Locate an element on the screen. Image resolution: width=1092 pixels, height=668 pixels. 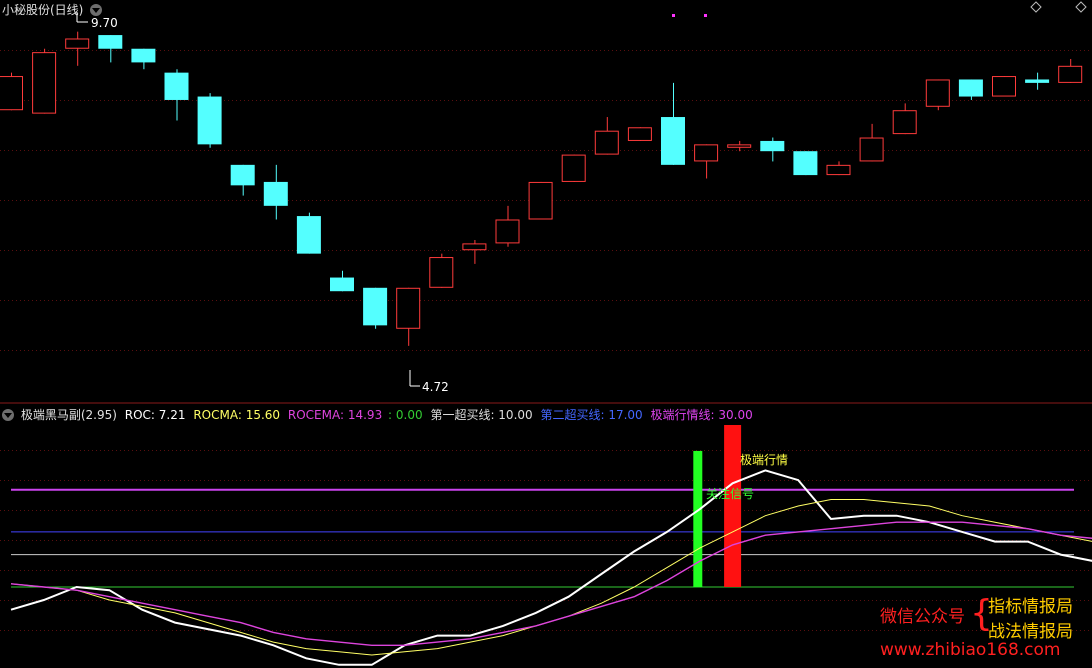
low-price-label: 4.72 is located at coordinates (435, 387).